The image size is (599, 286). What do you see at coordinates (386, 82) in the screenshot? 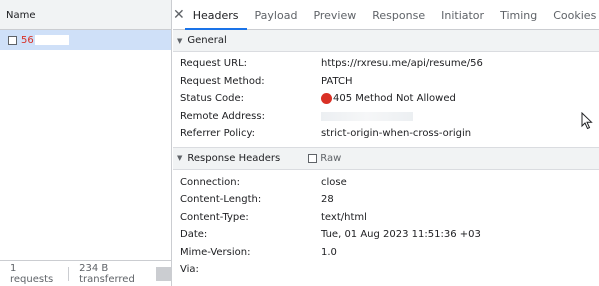
I see `header-row: Request Method: PATCH` at bounding box center [386, 82].